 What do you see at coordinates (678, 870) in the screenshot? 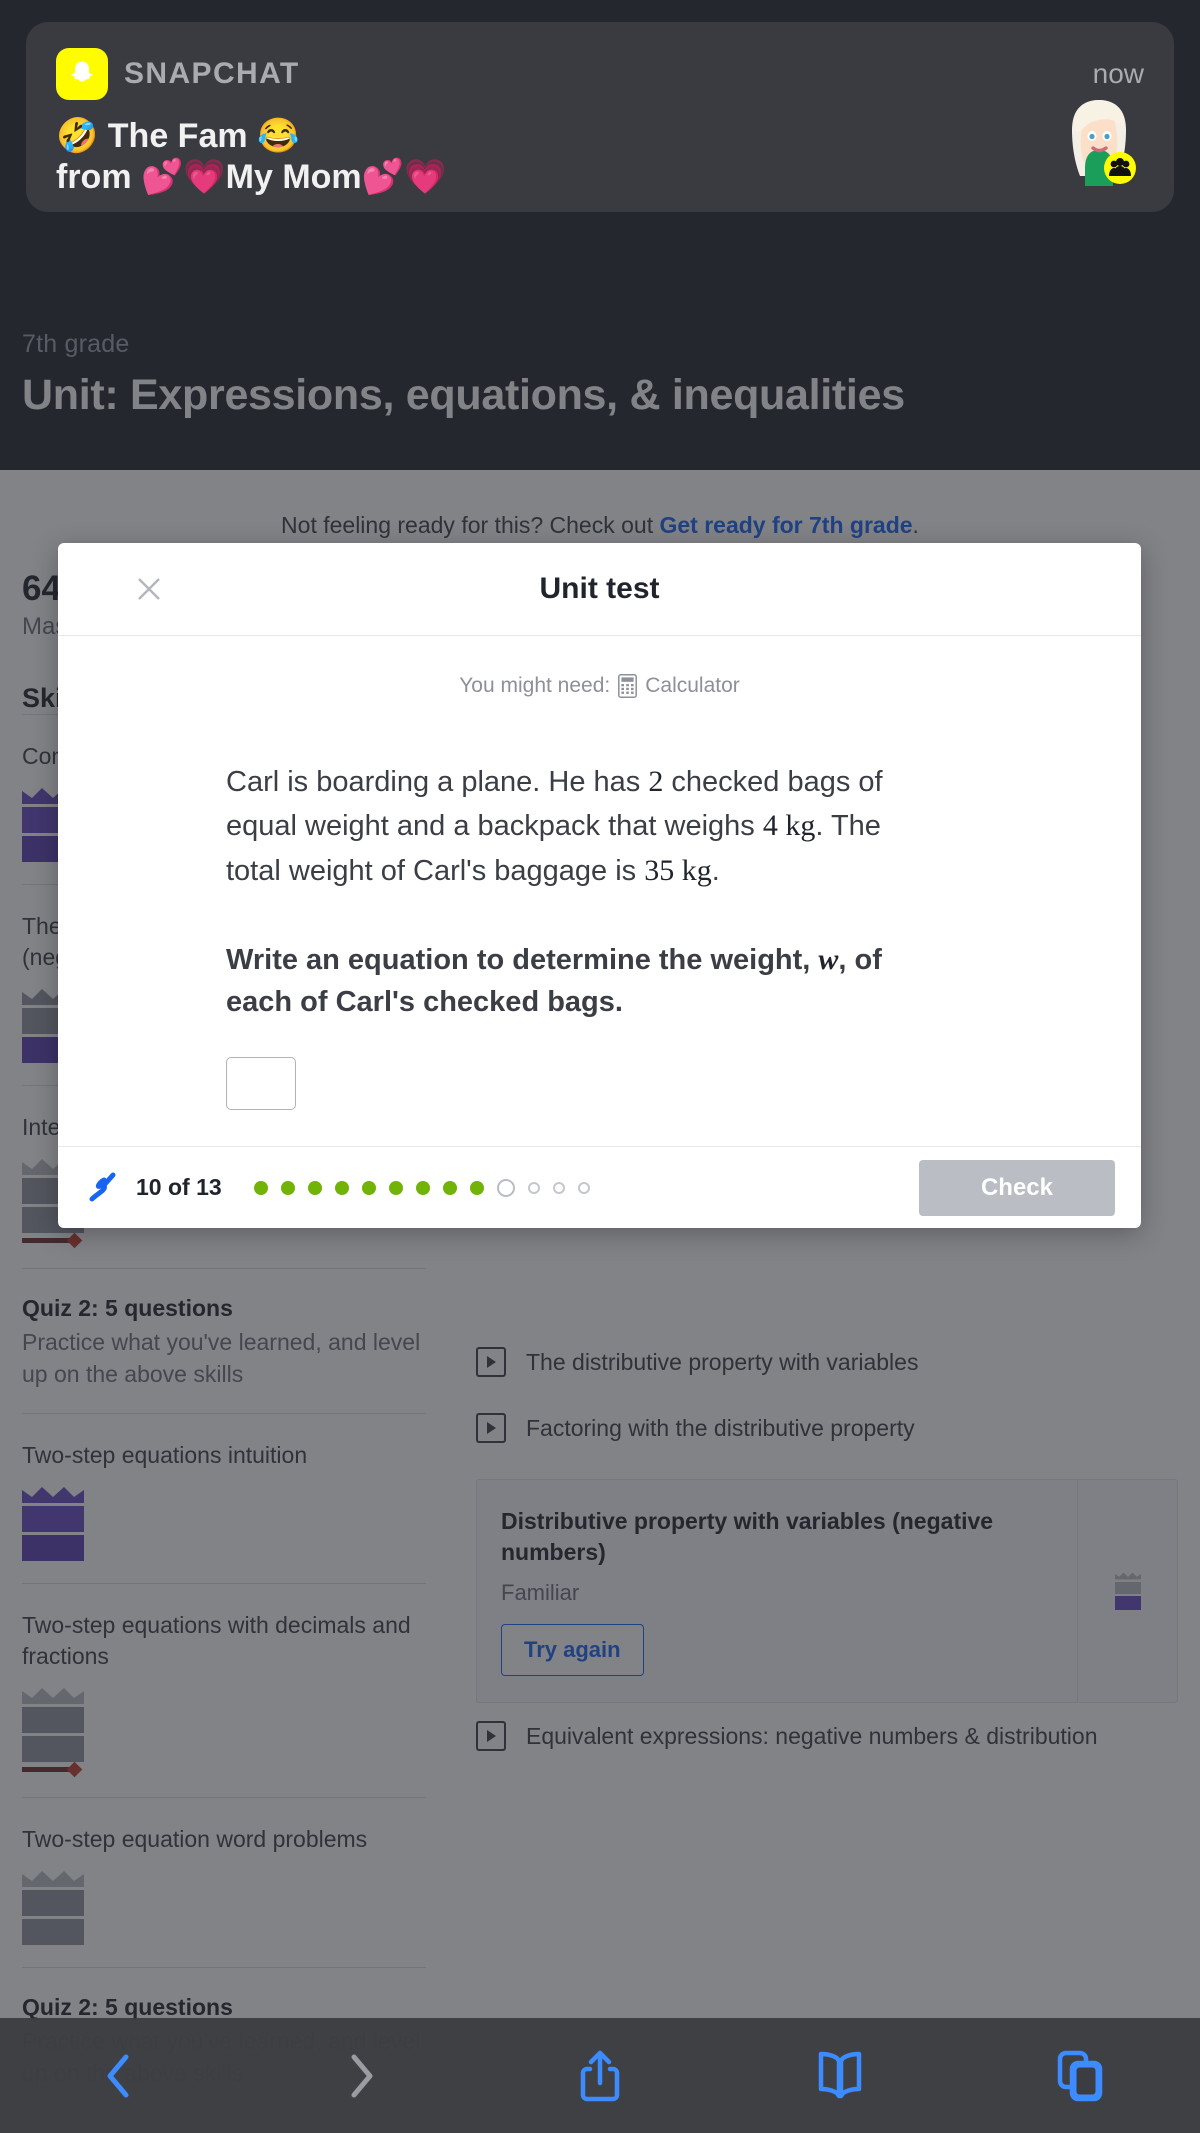
I see `question-value-total: 35 kg` at bounding box center [678, 870].